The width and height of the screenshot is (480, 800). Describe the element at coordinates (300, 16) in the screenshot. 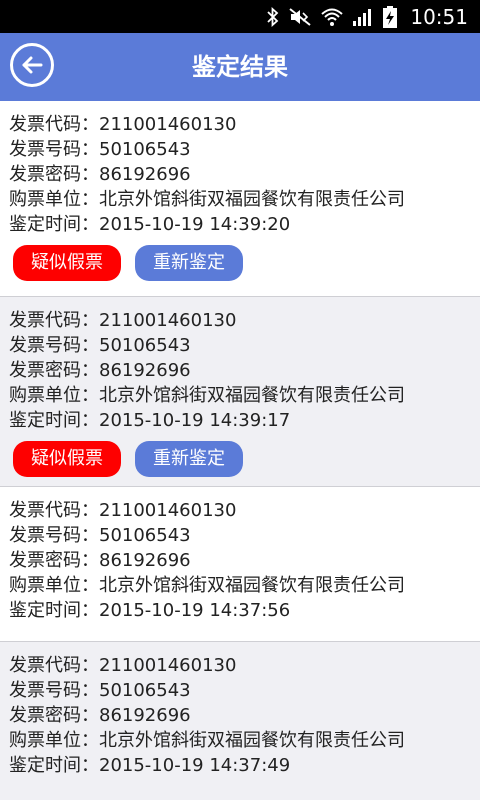

I see `mute-icon` at that location.